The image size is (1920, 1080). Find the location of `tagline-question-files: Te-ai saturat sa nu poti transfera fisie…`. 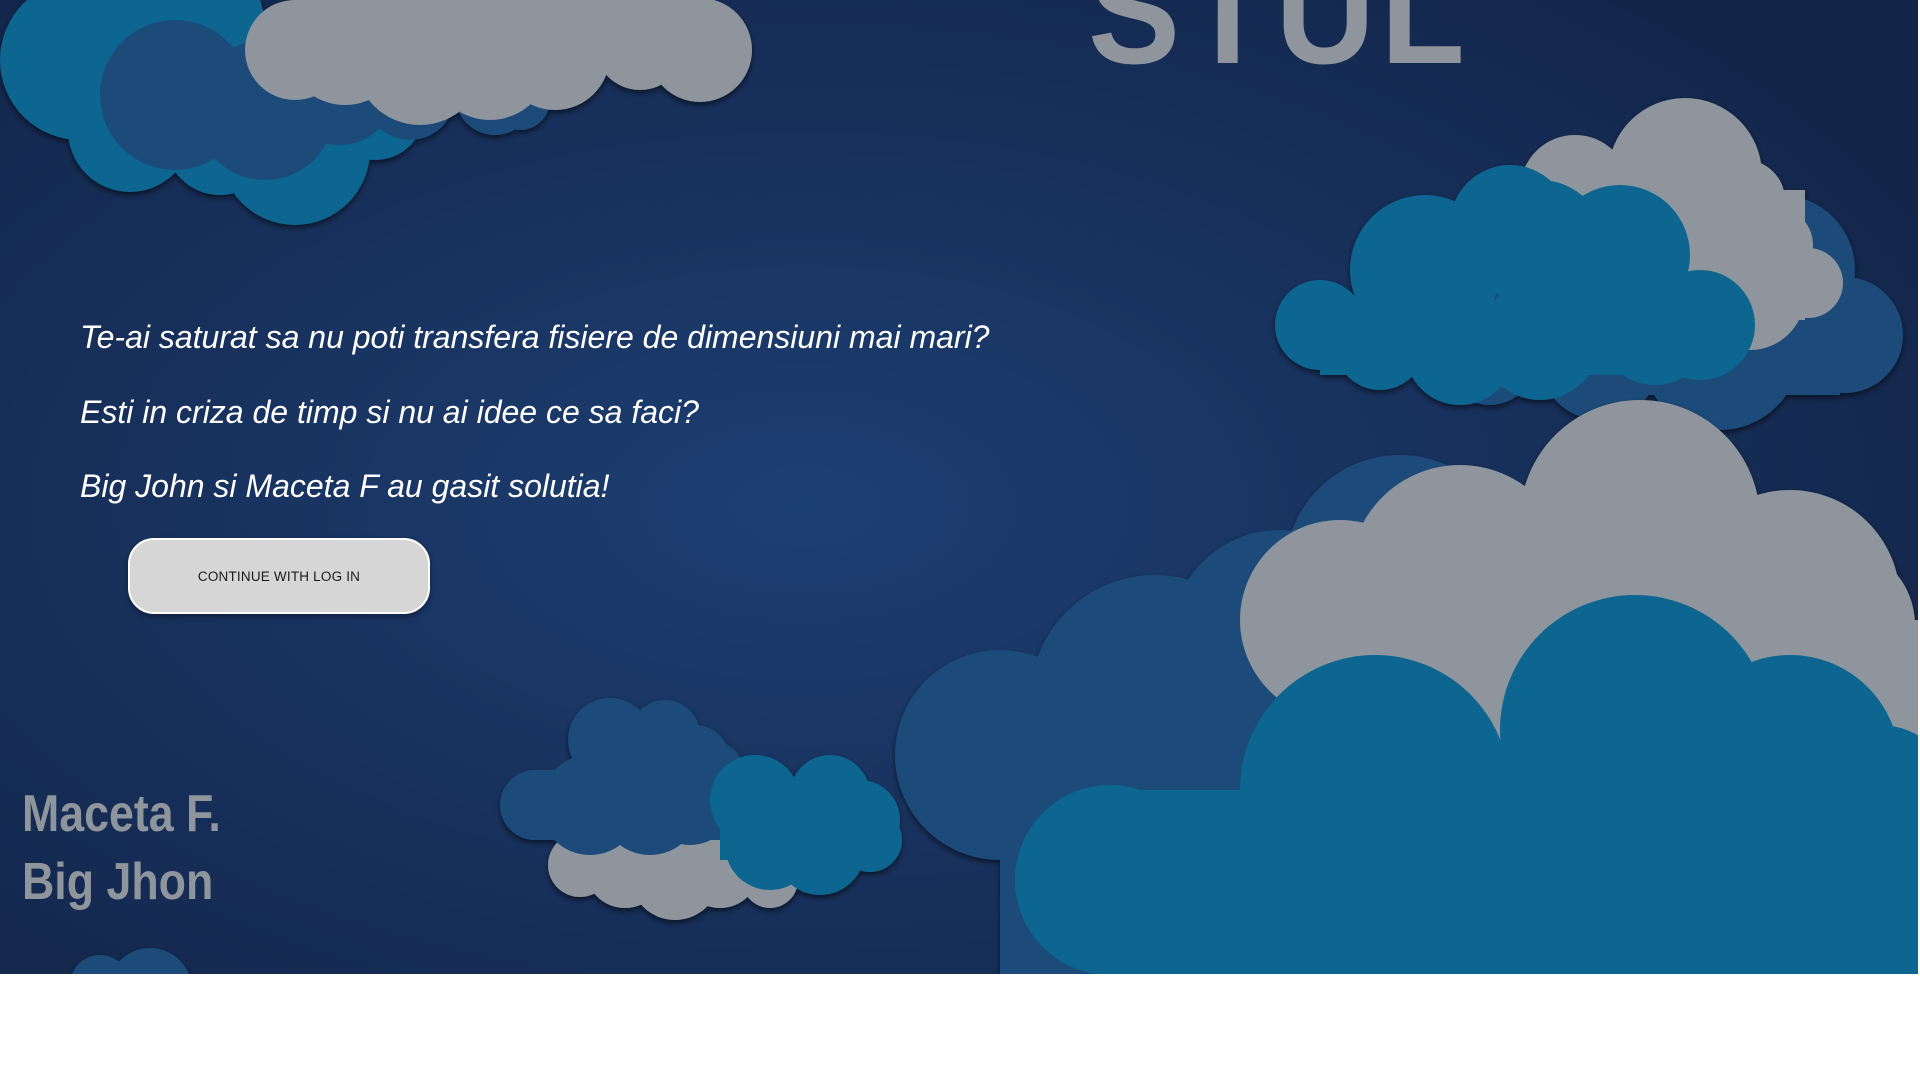

tagline-question-files: Te-ai saturat sa nu poti transfera fisie… is located at coordinates (535, 337).